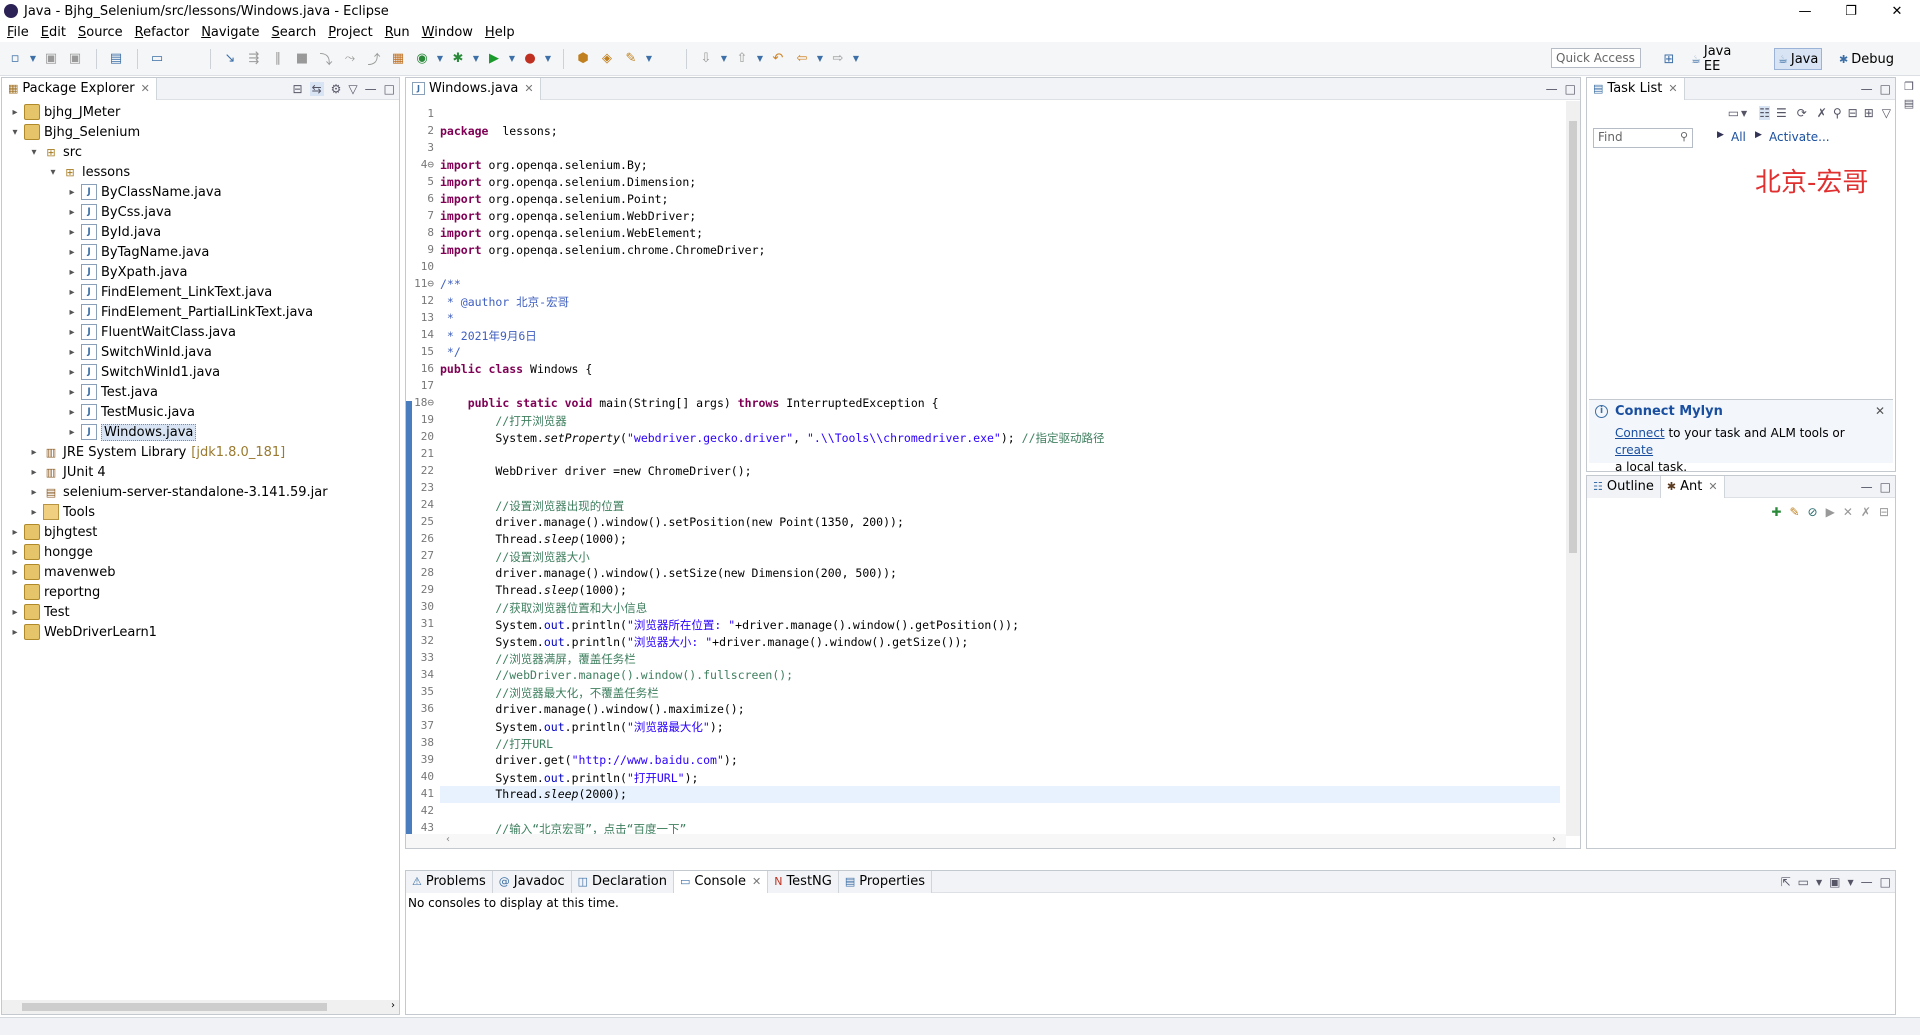 The width and height of the screenshot is (1920, 1035). I want to click on new-task-icon: ▭, so click(1733, 113).